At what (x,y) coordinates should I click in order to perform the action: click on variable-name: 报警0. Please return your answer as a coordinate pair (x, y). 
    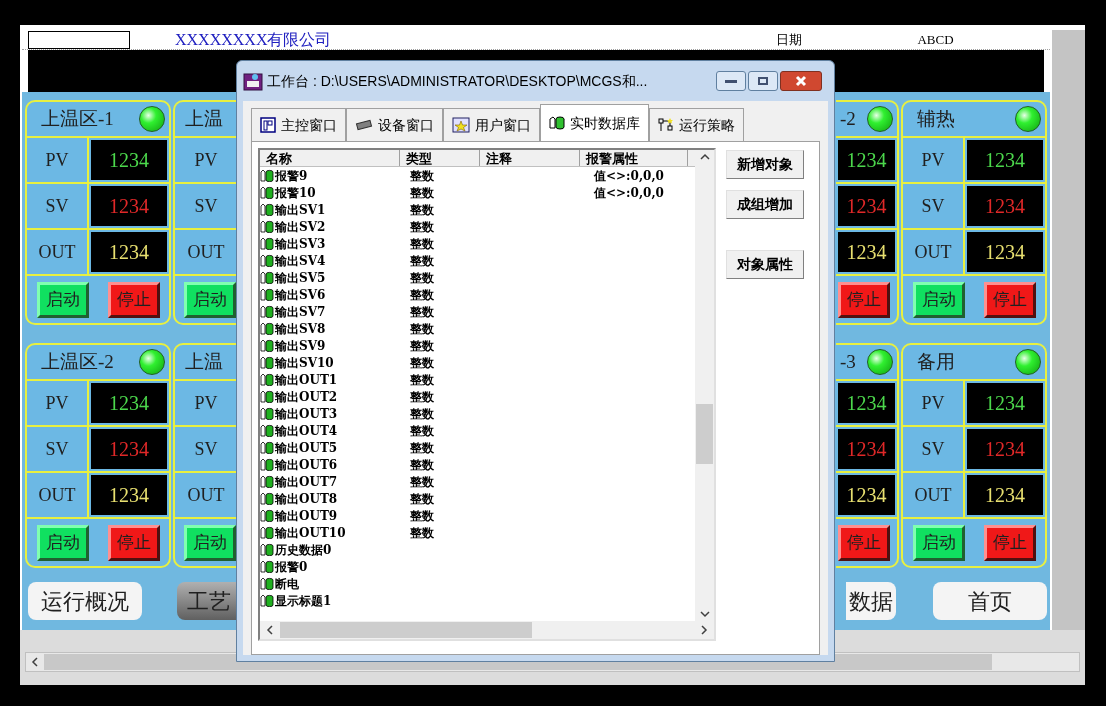
    Looking at the image, I should click on (291, 566).